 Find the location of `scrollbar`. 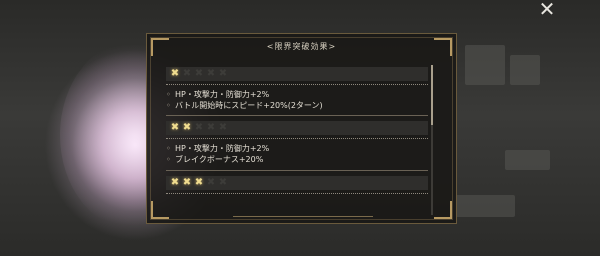

scrollbar is located at coordinates (432, 140).